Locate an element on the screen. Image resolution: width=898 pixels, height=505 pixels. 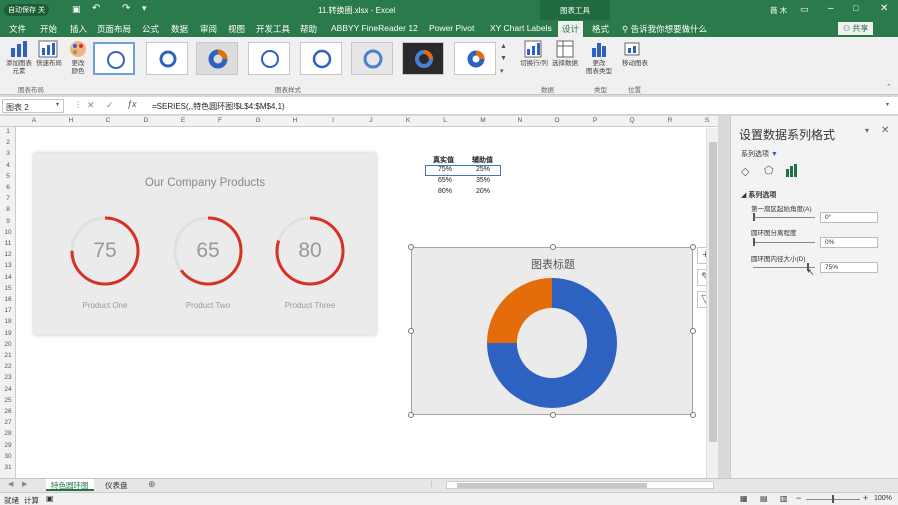
tab-formulas: 公式 is located at coordinates (150, 29).